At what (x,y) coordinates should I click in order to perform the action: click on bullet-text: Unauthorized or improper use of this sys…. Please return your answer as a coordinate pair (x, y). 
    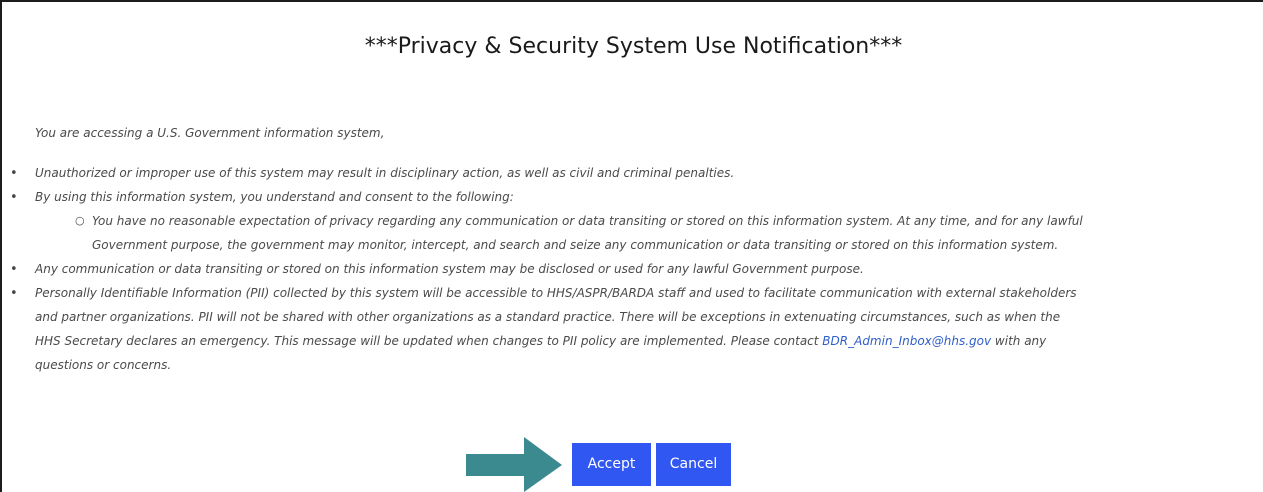
    Looking at the image, I should click on (385, 173).